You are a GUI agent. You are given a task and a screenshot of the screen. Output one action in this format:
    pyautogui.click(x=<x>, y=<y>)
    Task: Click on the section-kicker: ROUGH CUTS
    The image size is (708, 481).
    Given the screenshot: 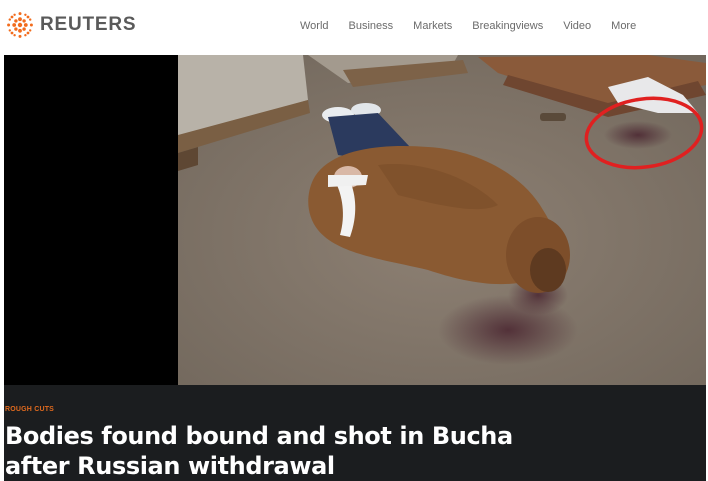 What is the action you would take?
    pyautogui.click(x=29, y=409)
    